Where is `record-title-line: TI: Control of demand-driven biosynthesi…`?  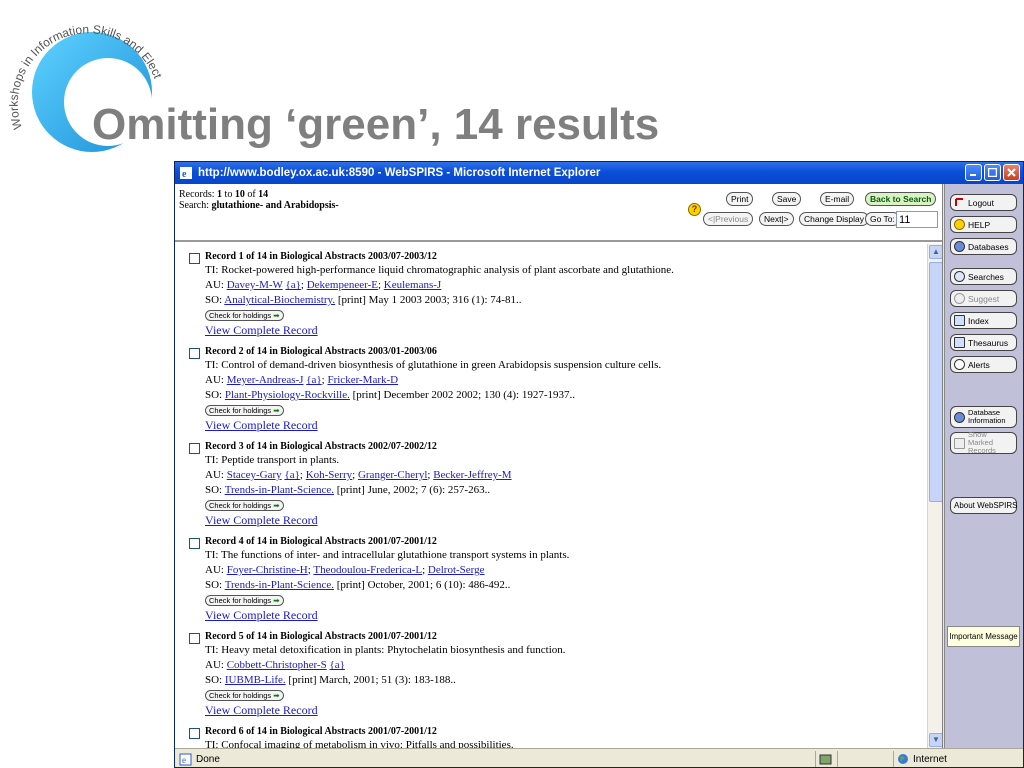 record-title-line: TI: Control of demand-driven biosynthesi… is located at coordinates (433, 365).